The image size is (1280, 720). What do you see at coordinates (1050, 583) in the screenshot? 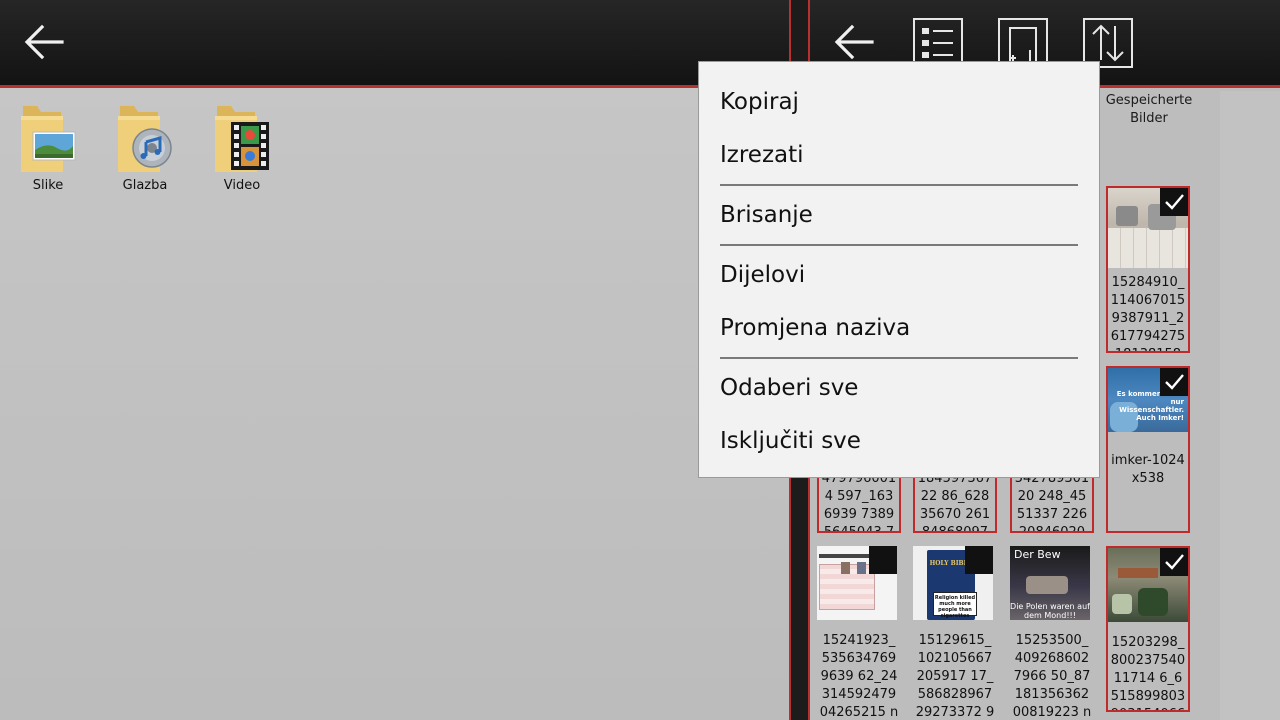
I see `image-thumbnail: Der Bew Die Polen waren auf dem Mond!!!` at bounding box center [1050, 583].